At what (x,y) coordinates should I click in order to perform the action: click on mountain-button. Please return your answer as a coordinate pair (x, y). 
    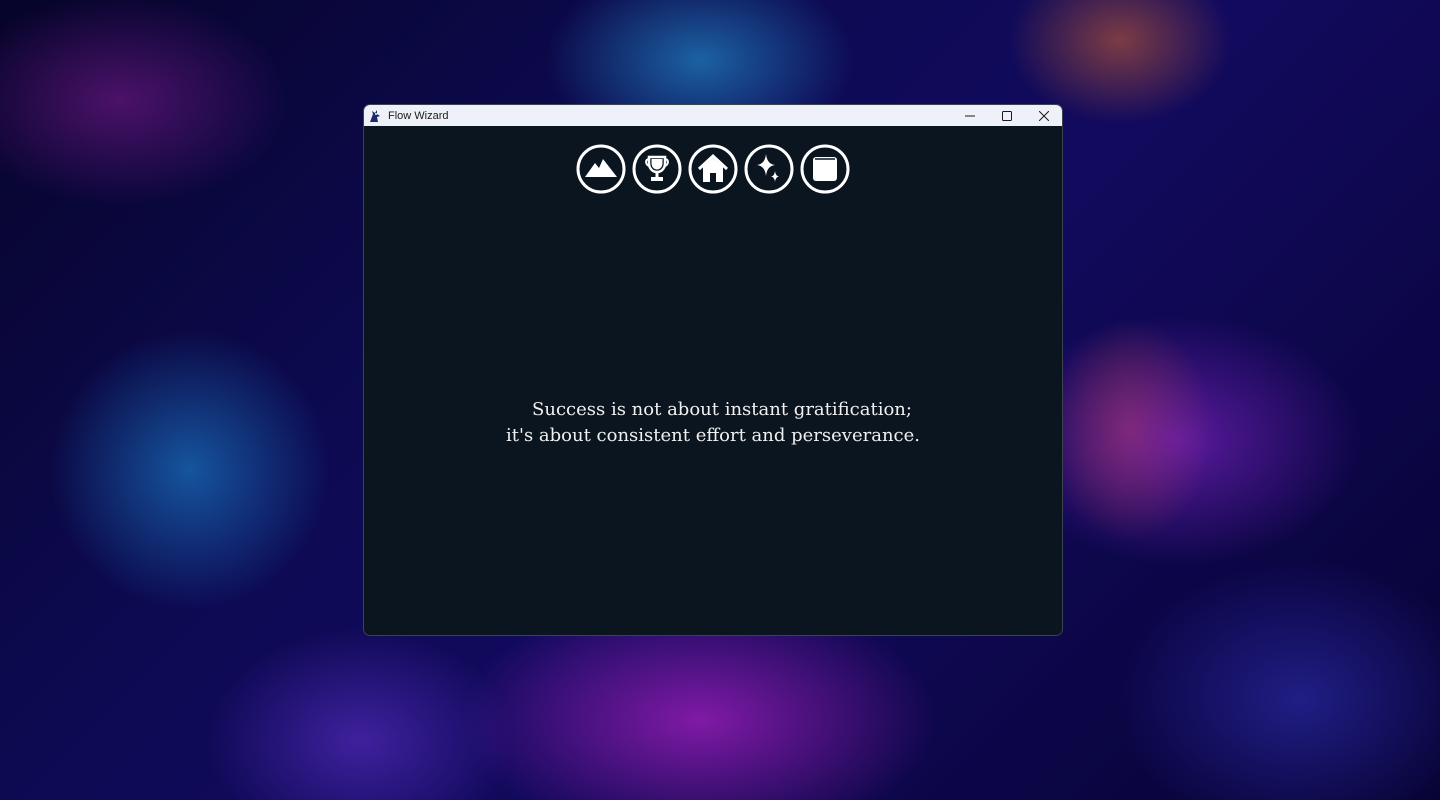
    Looking at the image, I should click on (601, 169).